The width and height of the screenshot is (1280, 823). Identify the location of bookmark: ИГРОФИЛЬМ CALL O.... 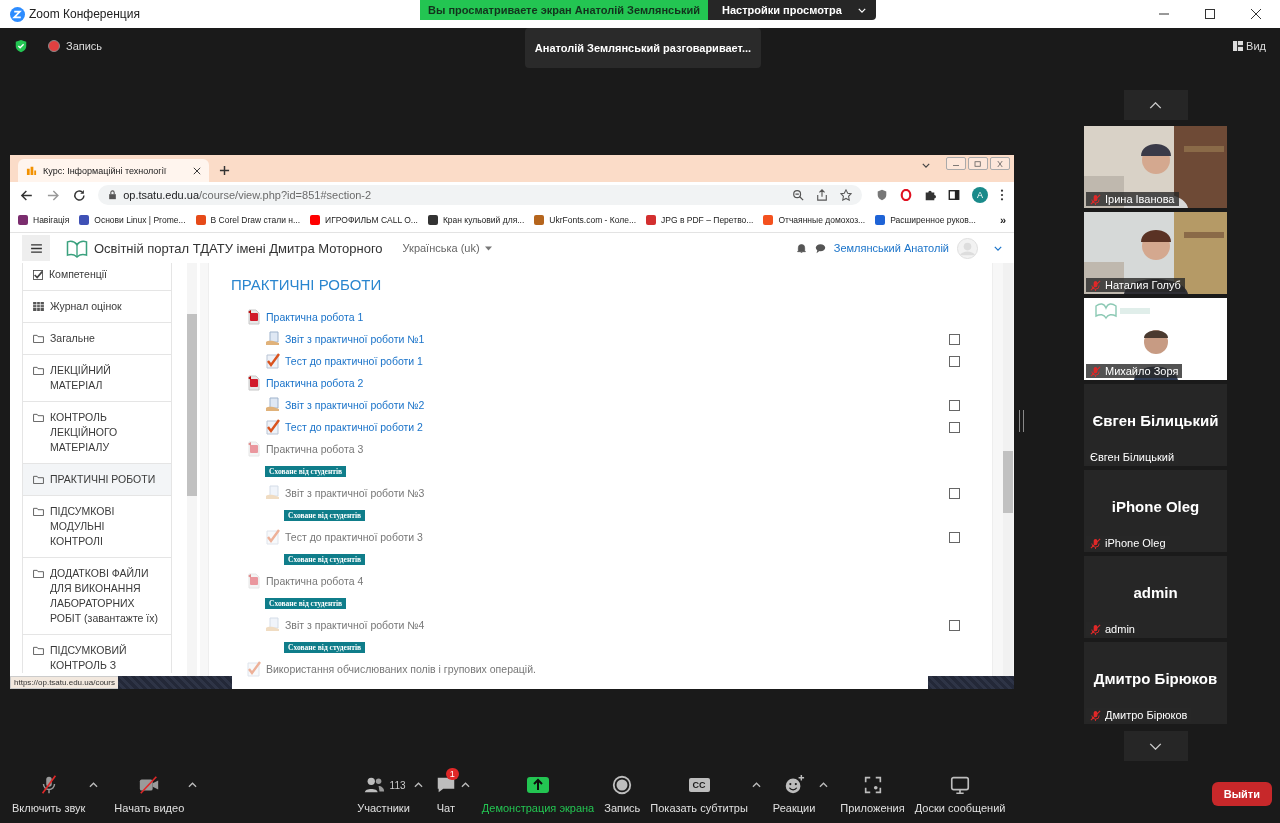
(364, 220).